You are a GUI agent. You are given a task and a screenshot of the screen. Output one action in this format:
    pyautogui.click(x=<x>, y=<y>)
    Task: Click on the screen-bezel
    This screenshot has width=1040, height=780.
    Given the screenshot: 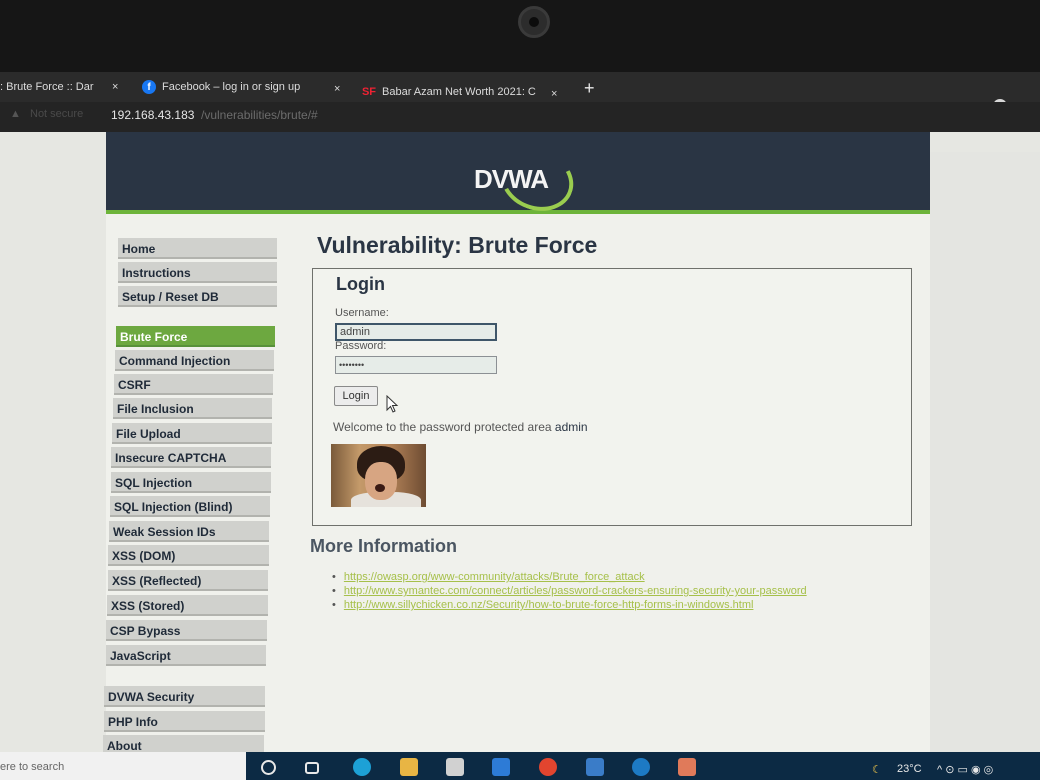 What is the action you would take?
    pyautogui.click(x=520, y=36)
    